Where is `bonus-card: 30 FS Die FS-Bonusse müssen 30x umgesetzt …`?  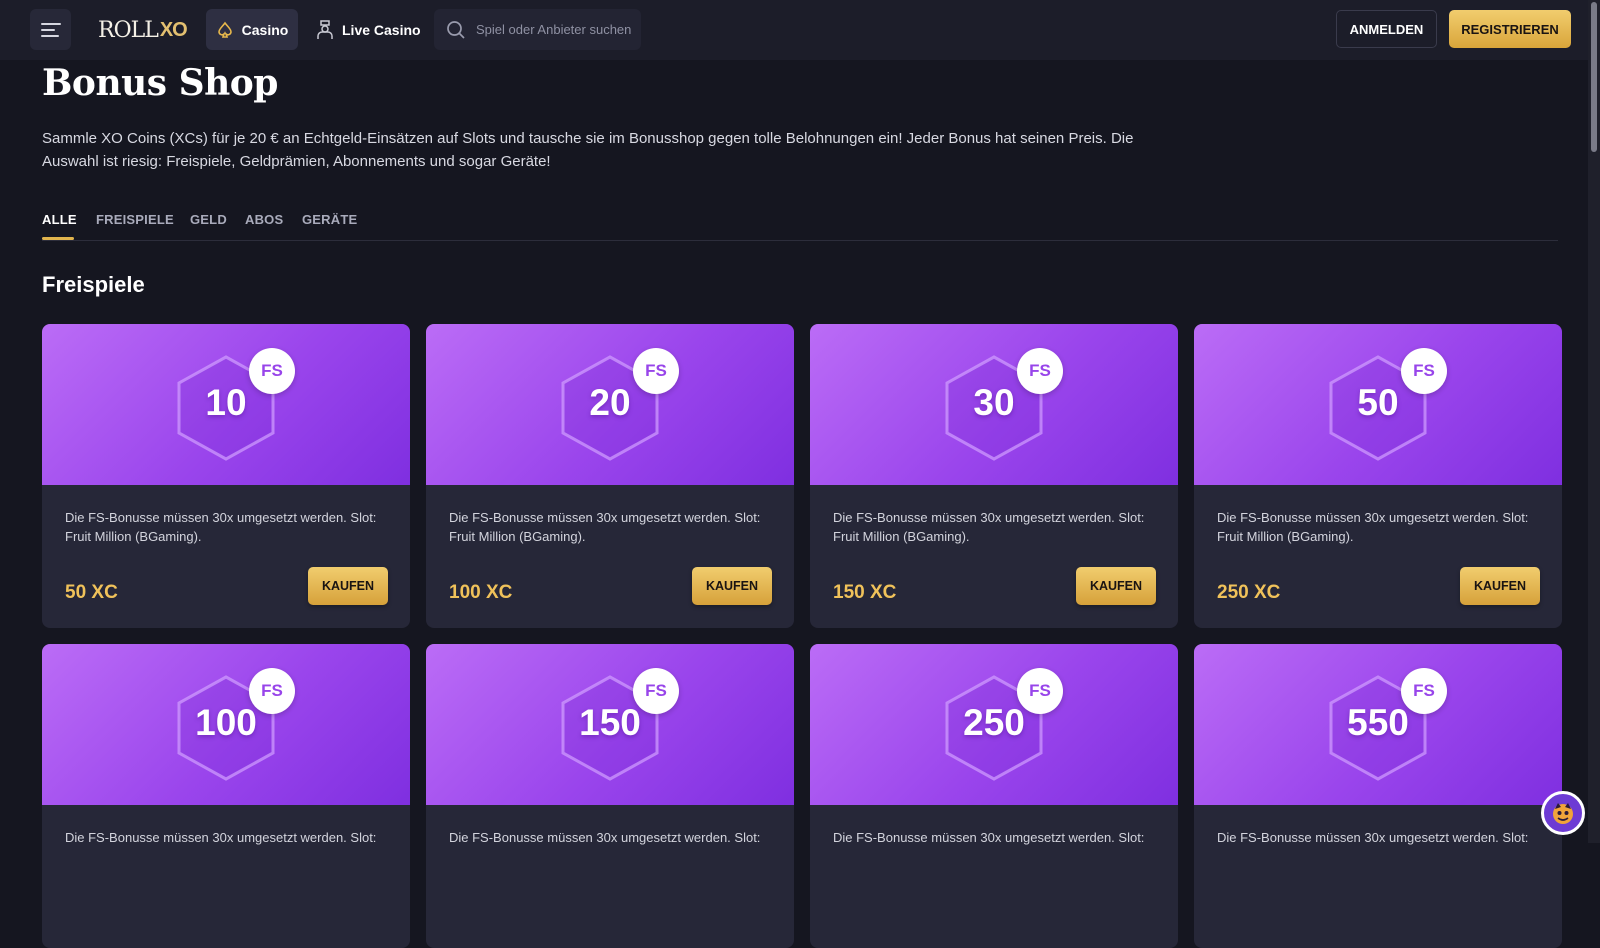
bonus-card: 30 FS Die FS-Bonusse müssen 30x umgesetzt … is located at coordinates (994, 476).